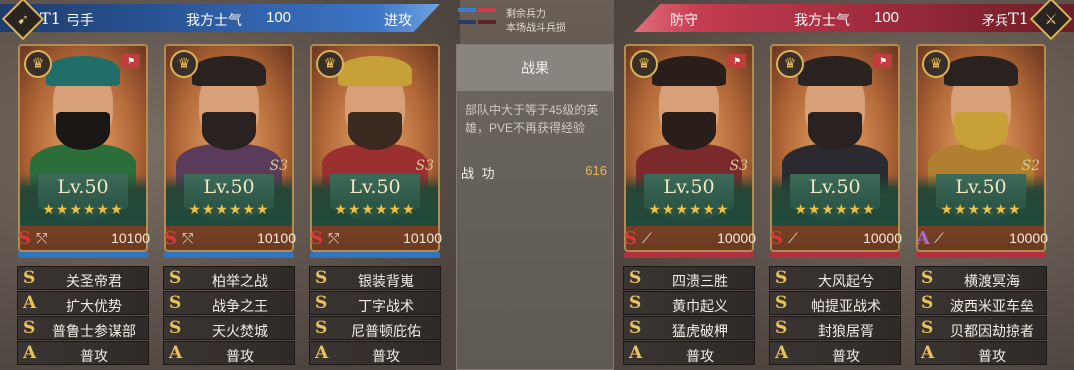 The image size is (1074, 370). I want to click on skill-slot: S 黄巾起义, so click(689, 303).